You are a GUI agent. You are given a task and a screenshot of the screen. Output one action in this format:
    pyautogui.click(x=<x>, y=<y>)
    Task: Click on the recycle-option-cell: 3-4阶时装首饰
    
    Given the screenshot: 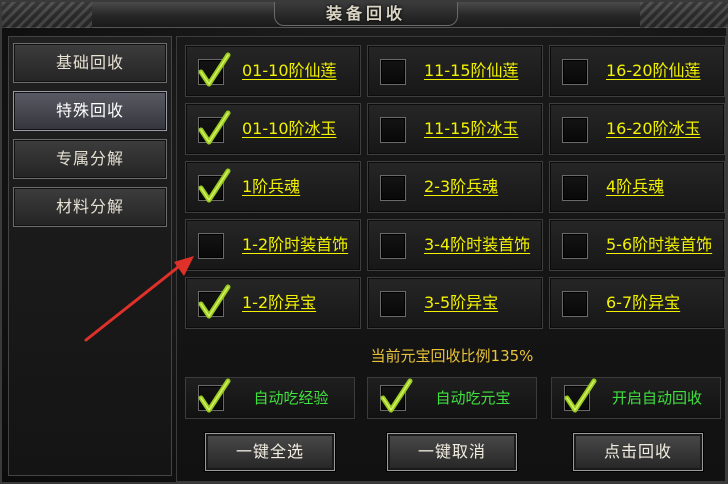 What is the action you would take?
    pyautogui.click(x=455, y=245)
    